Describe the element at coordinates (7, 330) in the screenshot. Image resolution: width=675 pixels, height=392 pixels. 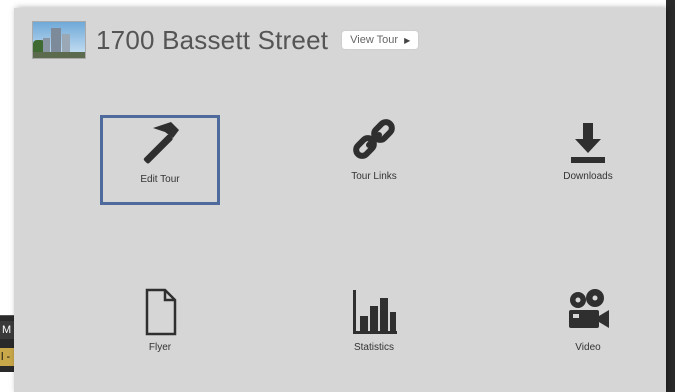
I see `background-window-line1: M` at that location.